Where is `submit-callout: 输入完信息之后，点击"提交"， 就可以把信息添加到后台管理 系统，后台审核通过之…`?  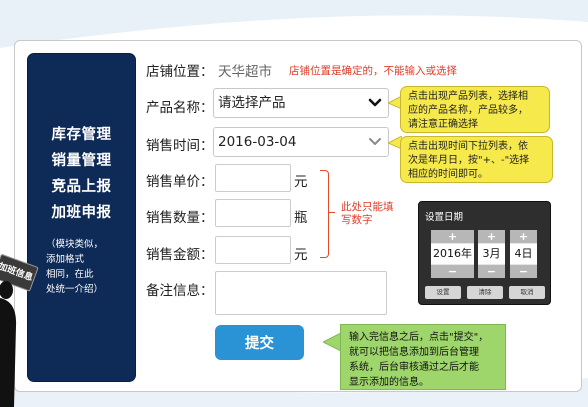
submit-callout: 输入完信息之后，点击"提交"， 就可以把信息添加到后台管理 系统，后台审核通过之… is located at coordinates (423, 357).